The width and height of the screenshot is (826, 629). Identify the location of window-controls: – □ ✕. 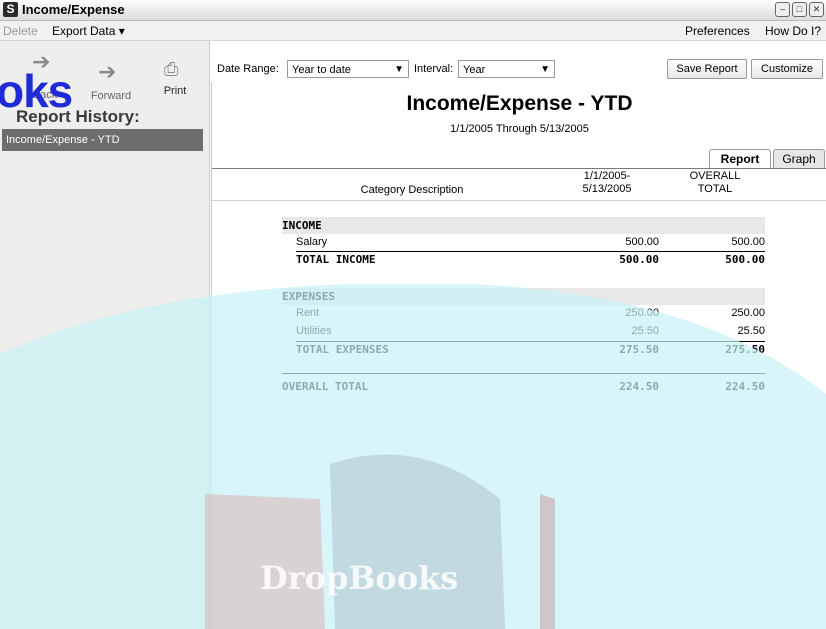
(799, 9).